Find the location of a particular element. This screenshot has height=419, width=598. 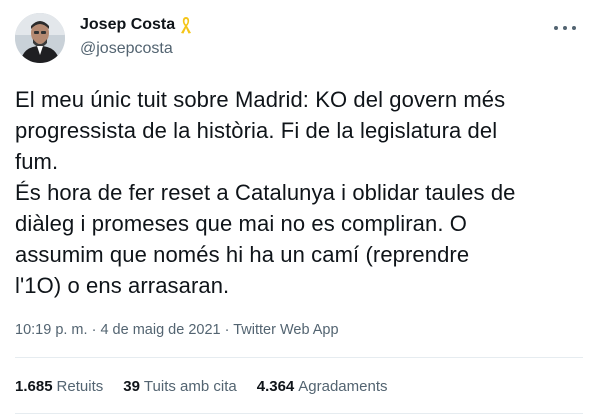

quotes-stat: 39 Tuits amb cita is located at coordinates (180, 387).